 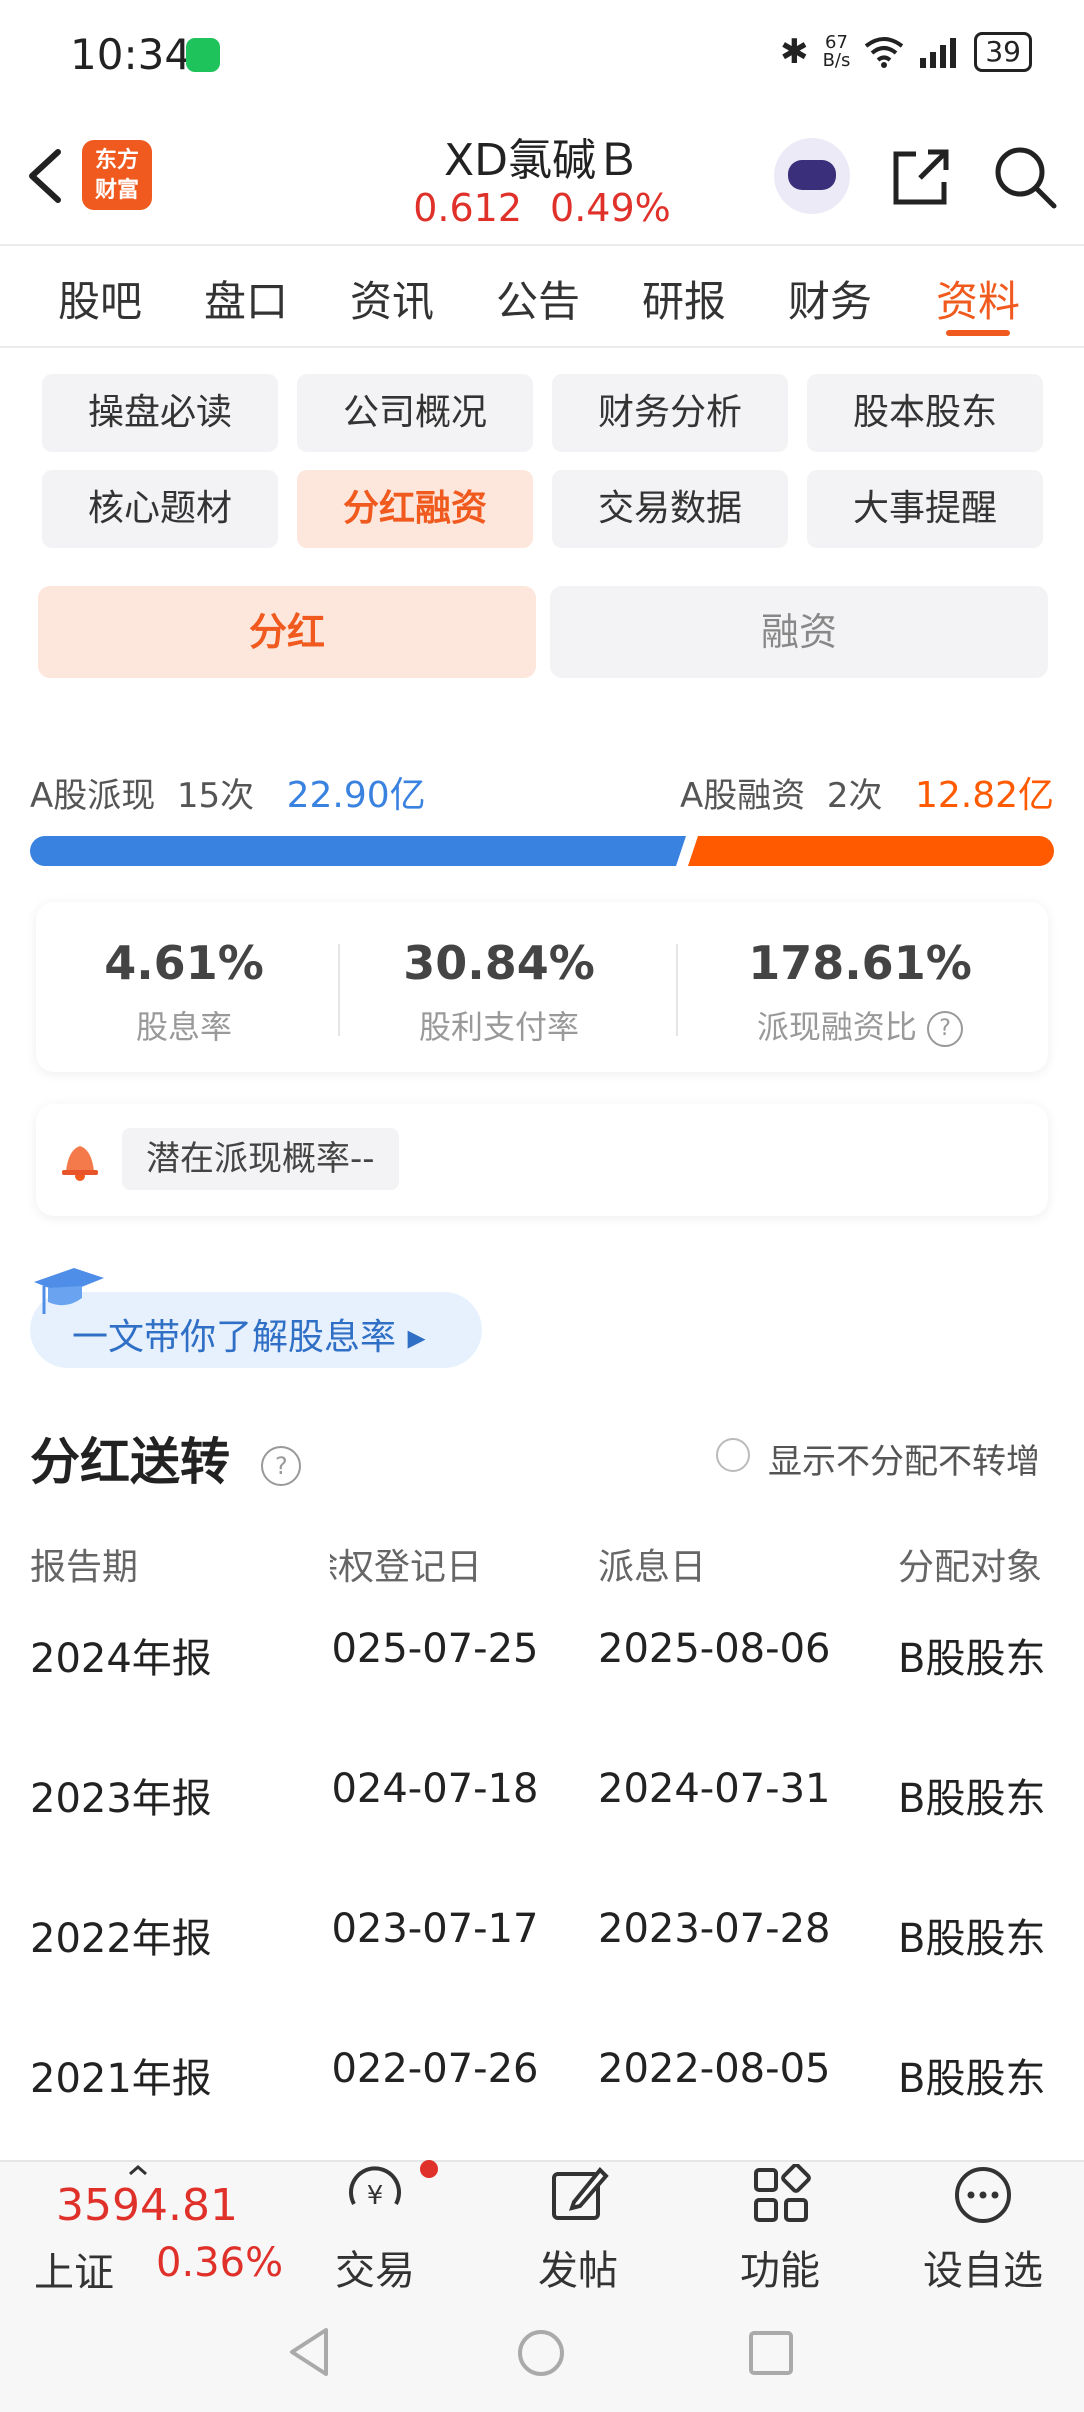 I want to click on column-header-report-period: 报告期, so click(x=84, y=1567).